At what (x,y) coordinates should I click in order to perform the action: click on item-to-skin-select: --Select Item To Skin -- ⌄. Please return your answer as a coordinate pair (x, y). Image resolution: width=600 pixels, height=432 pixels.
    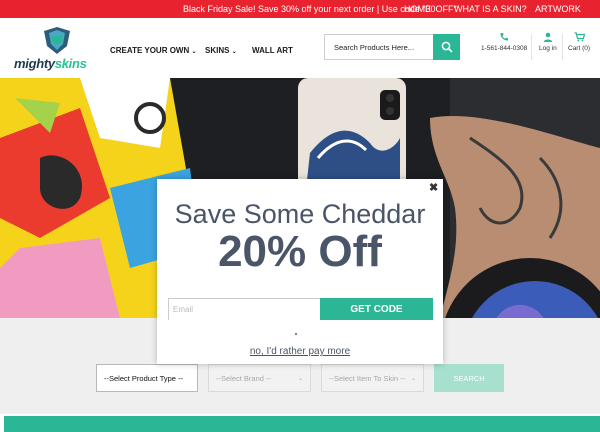
    Looking at the image, I should click on (372, 378).